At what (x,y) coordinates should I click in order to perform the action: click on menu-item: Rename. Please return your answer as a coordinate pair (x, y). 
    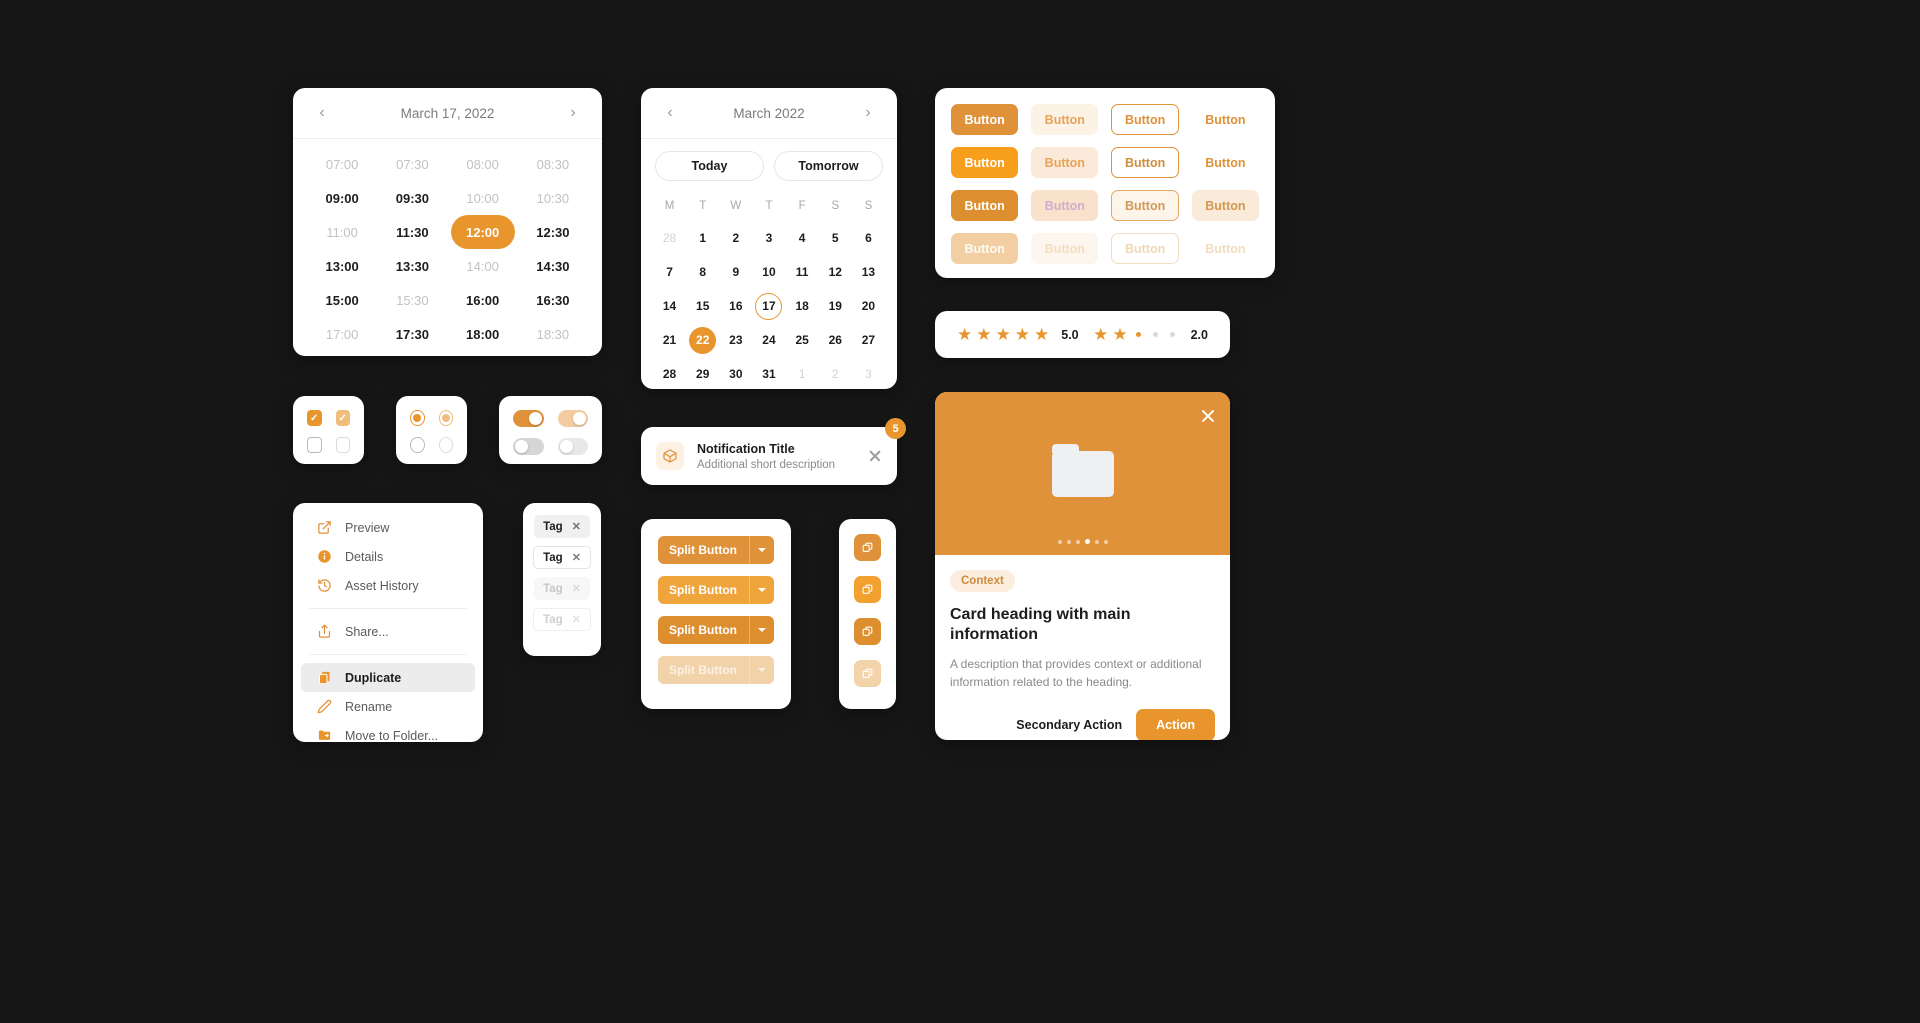
    Looking at the image, I should click on (388, 706).